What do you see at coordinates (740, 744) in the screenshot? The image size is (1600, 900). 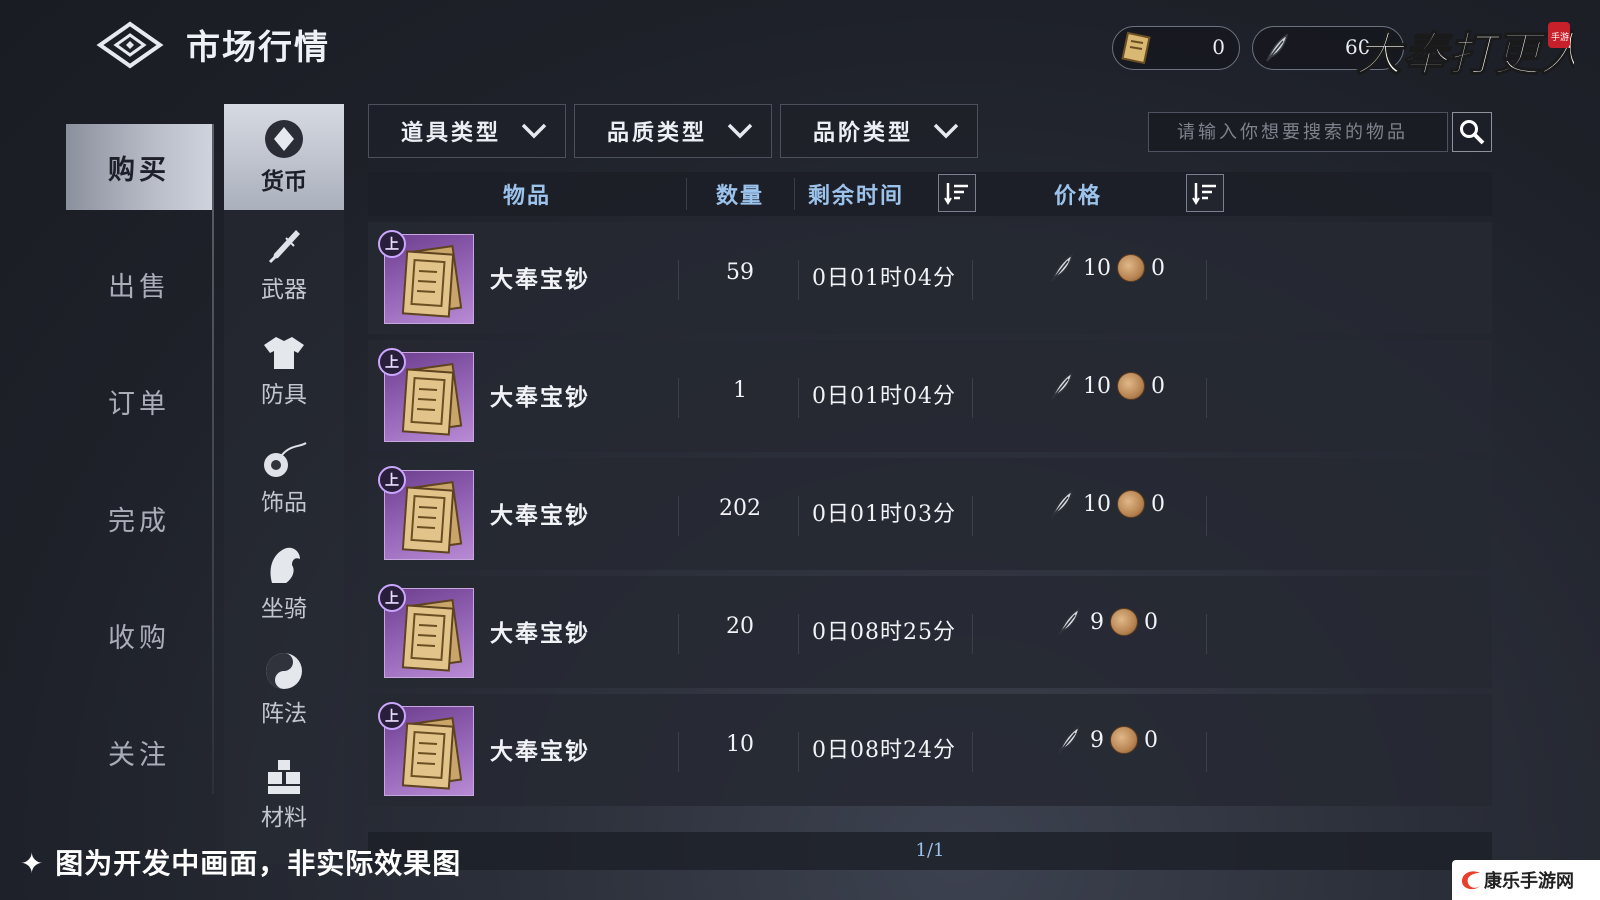 I see `item-quantity: 10` at bounding box center [740, 744].